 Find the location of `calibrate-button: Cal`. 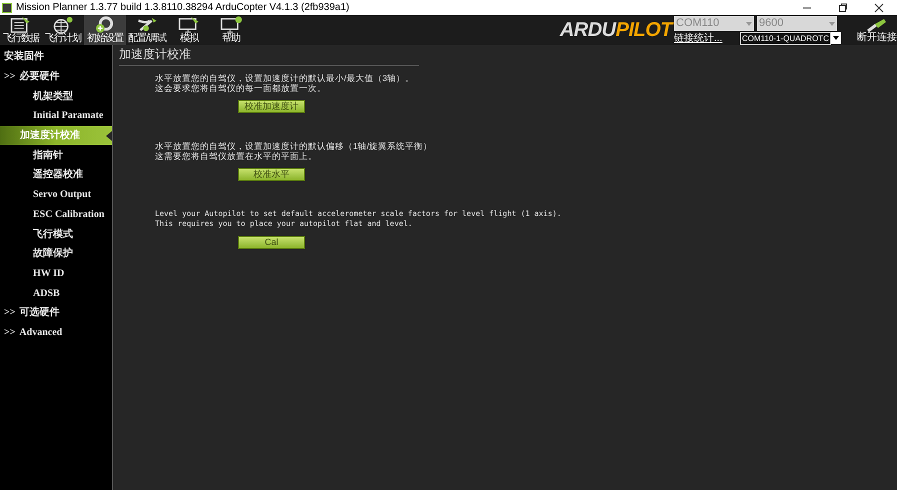

calibrate-button: Cal is located at coordinates (271, 242).